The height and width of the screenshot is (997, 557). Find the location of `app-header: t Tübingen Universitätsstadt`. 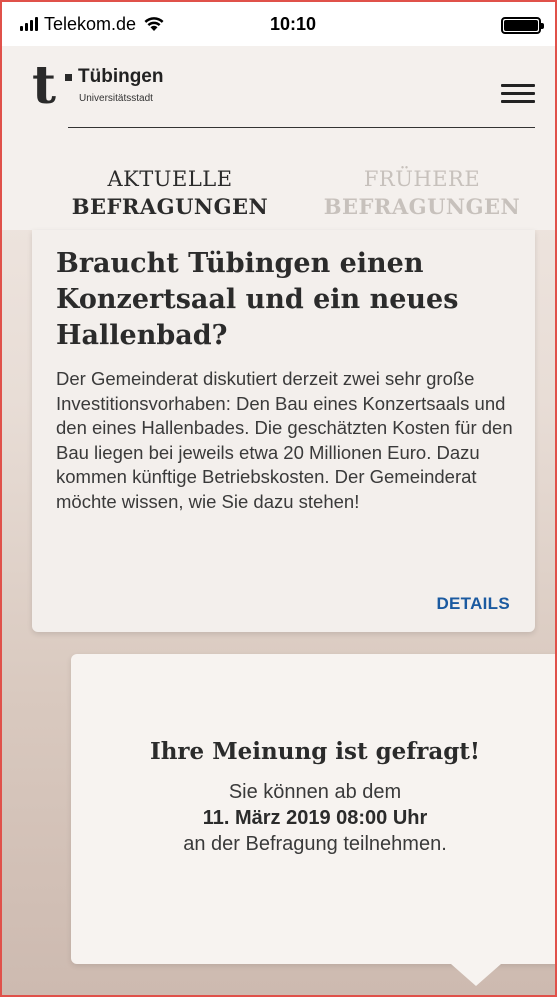

app-header: t Tübingen Universitätsstadt is located at coordinates (278, 88).